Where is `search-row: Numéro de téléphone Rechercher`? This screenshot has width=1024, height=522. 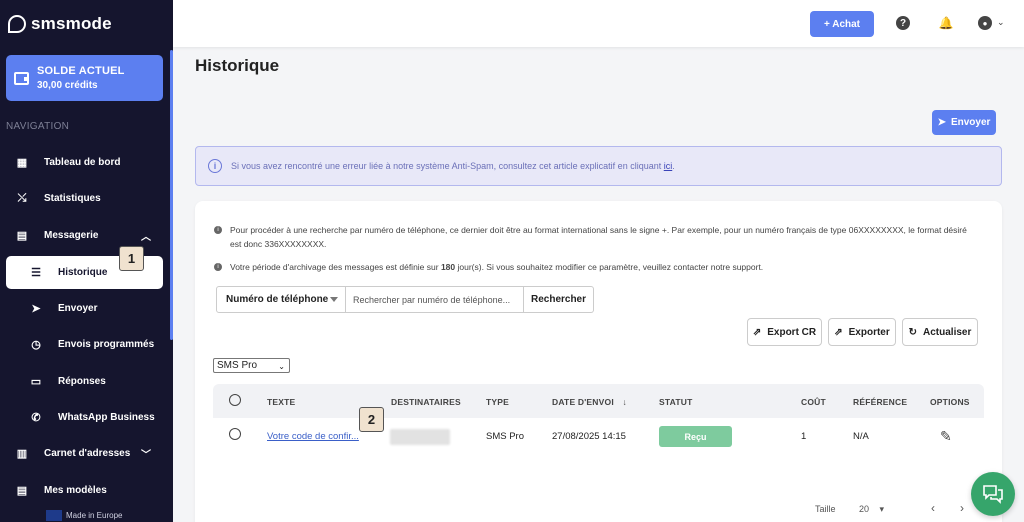
search-row: Numéro de téléphone Rechercher is located at coordinates (405, 299).